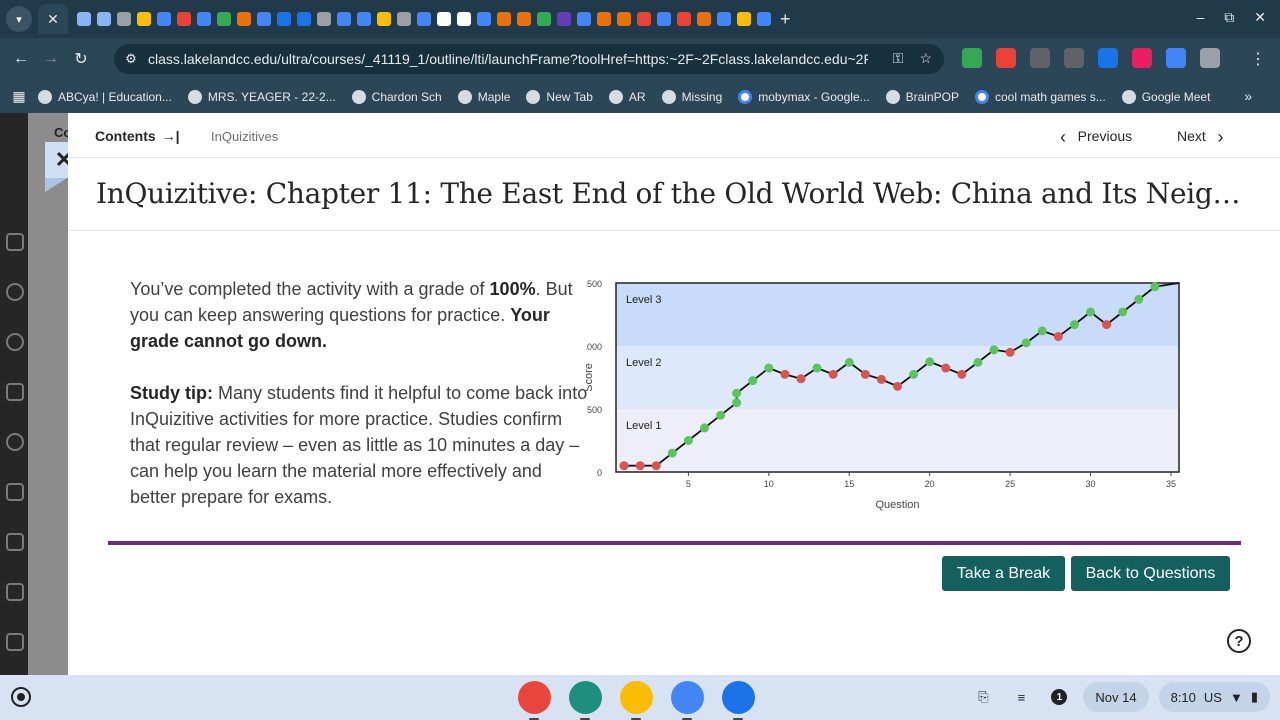  Describe the element at coordinates (627, 96) in the screenshot. I see `bookmark-item: AR` at that location.